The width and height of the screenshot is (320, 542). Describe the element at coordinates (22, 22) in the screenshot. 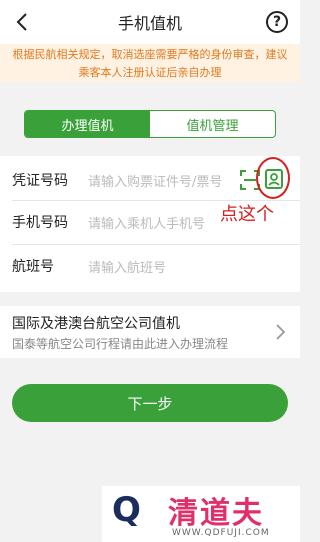

I see `back-icon` at that location.